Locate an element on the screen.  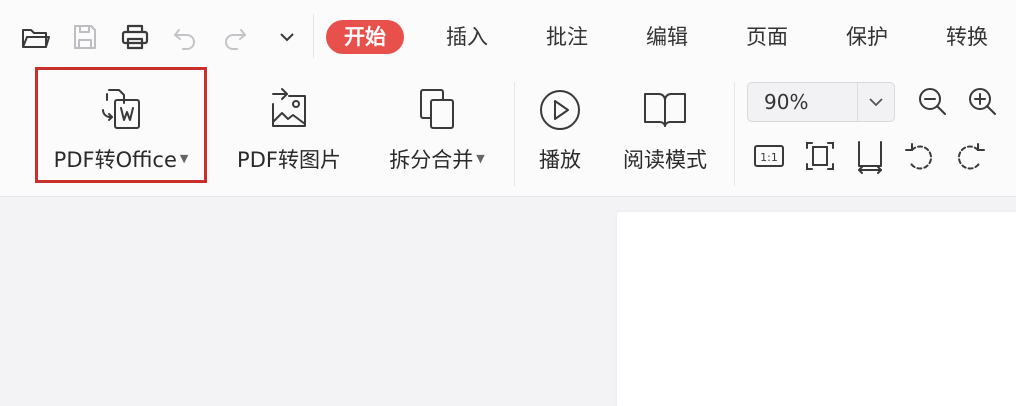
undo-icon is located at coordinates (185, 37).